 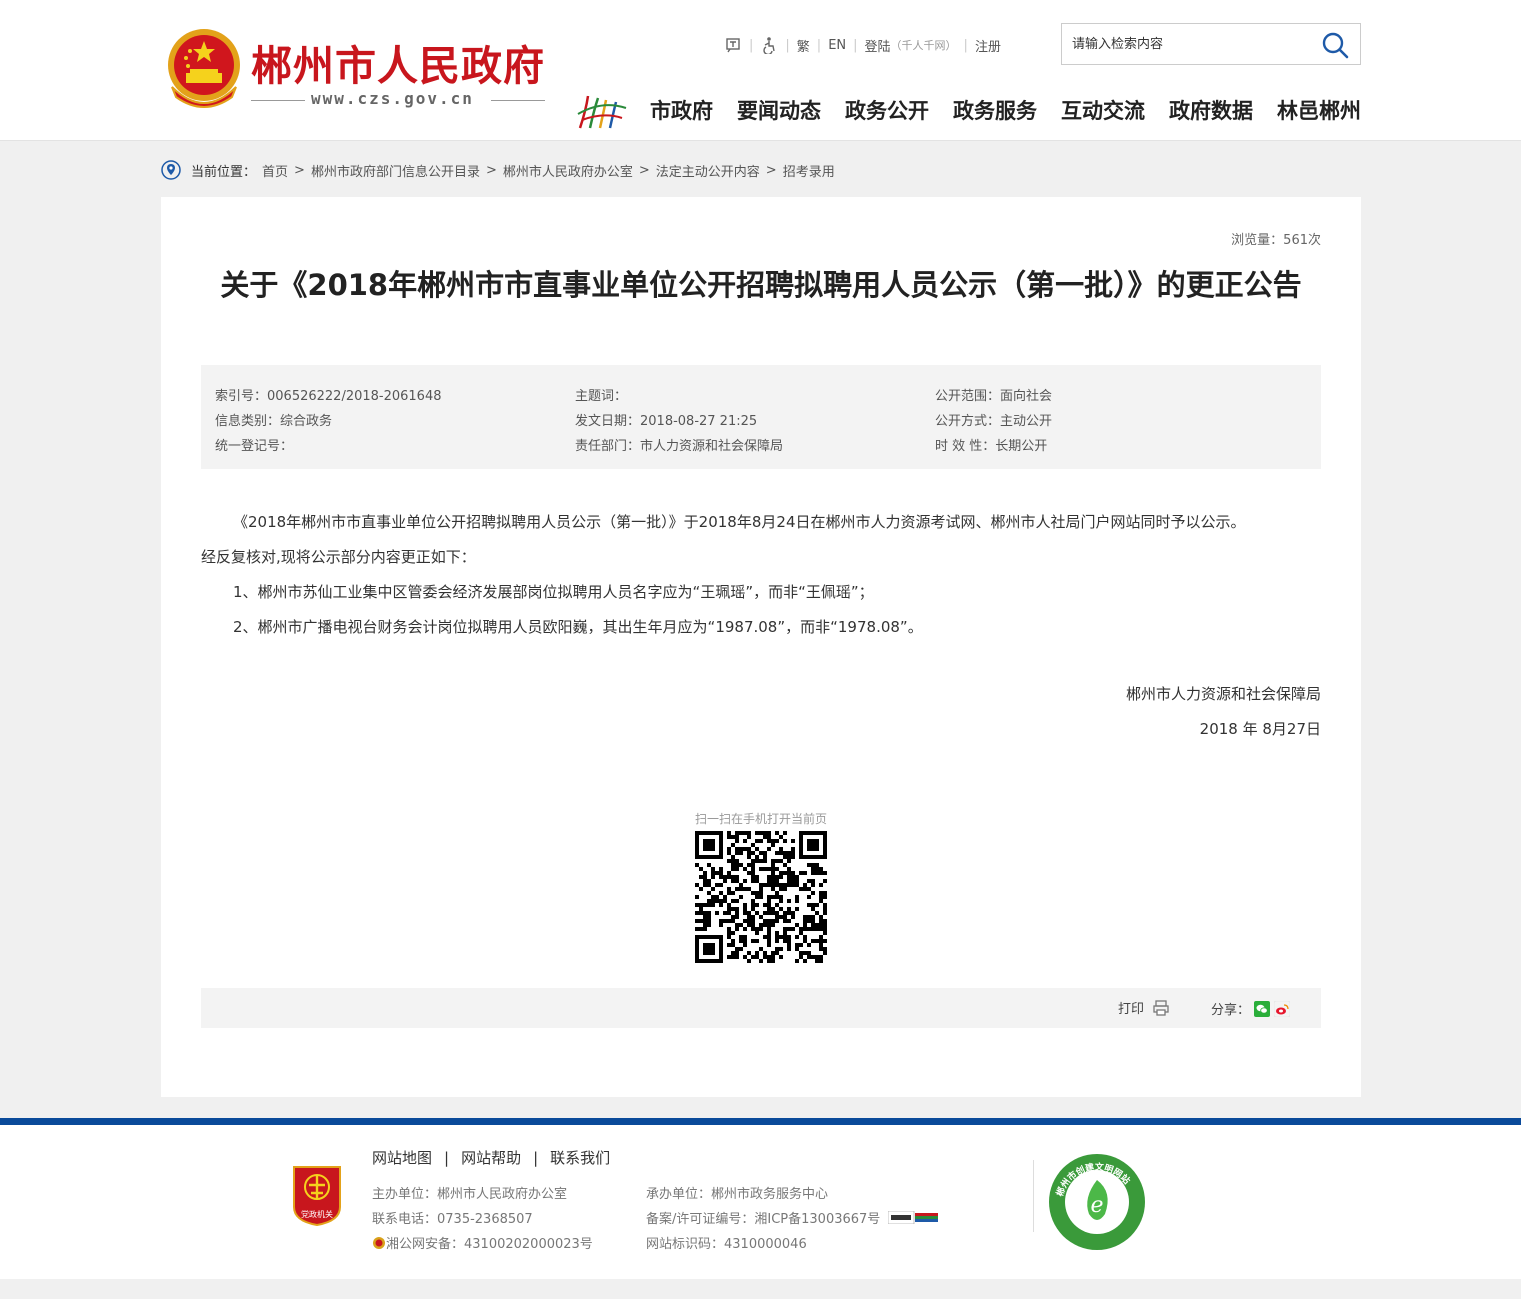 What do you see at coordinates (837, 45) in the screenshot?
I see `english-link: EN` at bounding box center [837, 45].